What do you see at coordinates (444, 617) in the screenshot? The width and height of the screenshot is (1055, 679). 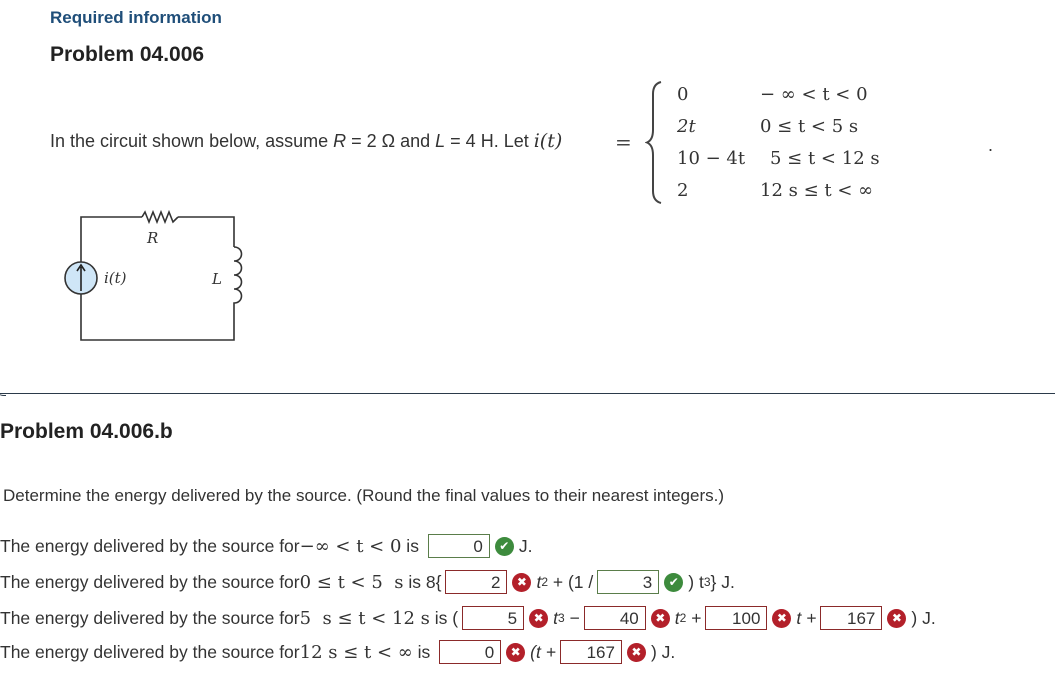 I see `row-3-is: is (` at bounding box center [444, 617].